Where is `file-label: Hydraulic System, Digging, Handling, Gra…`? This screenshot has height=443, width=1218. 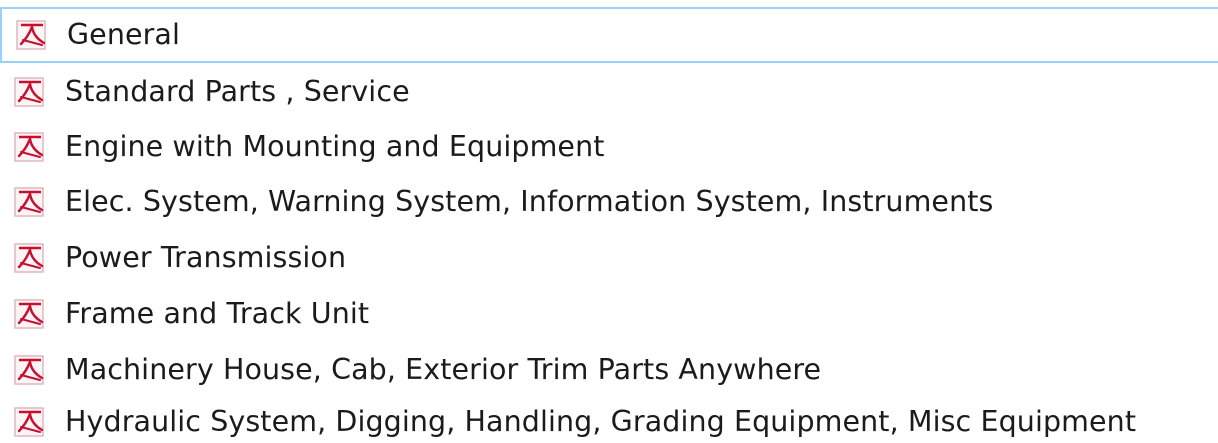 file-label: Hydraulic System, Digging, Handling, Gra… is located at coordinates (601, 421).